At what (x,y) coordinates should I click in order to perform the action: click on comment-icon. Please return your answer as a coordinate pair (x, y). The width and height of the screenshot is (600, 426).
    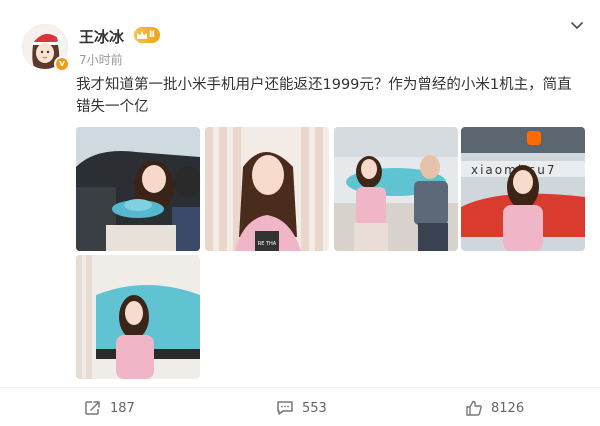
    Looking at the image, I should click on (285, 408).